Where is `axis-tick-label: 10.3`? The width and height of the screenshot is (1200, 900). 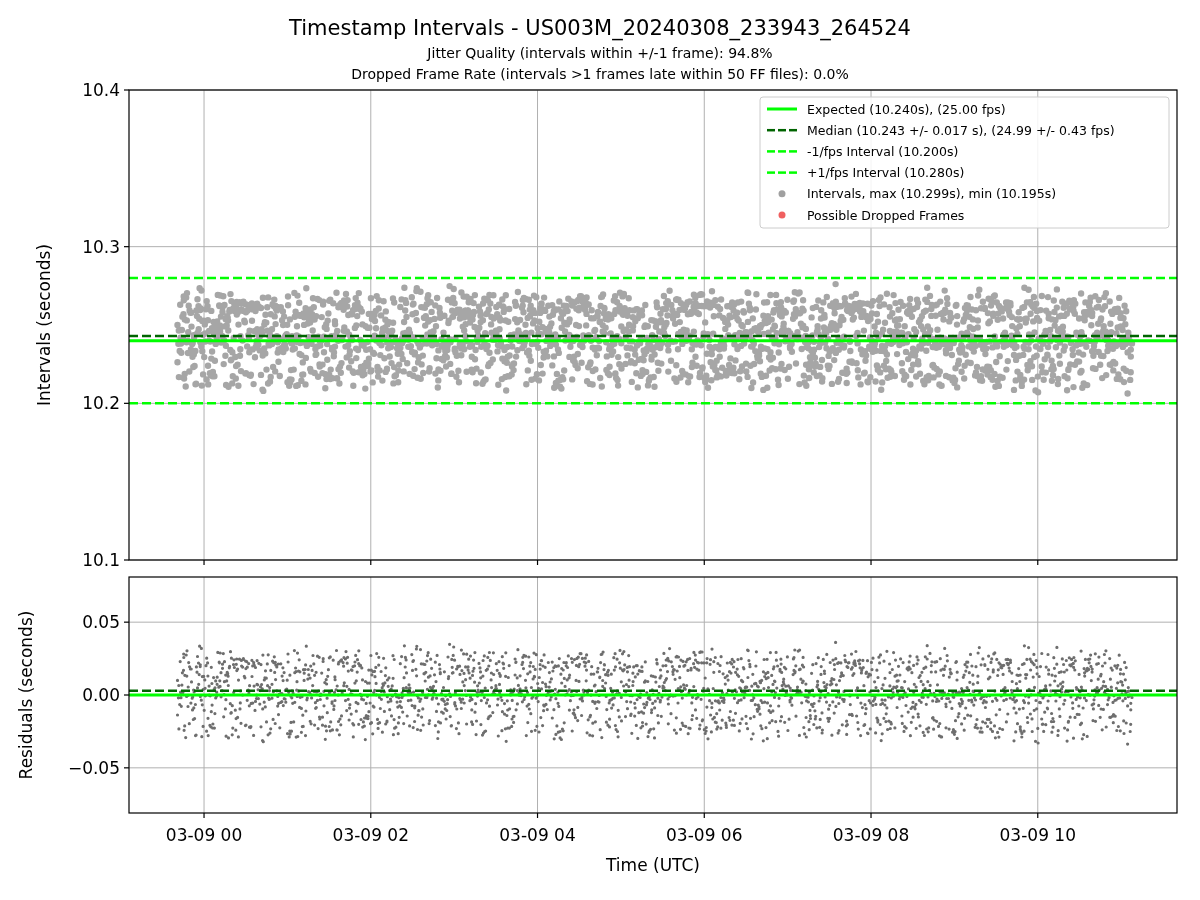 axis-tick-label: 10.3 is located at coordinates (101, 246).